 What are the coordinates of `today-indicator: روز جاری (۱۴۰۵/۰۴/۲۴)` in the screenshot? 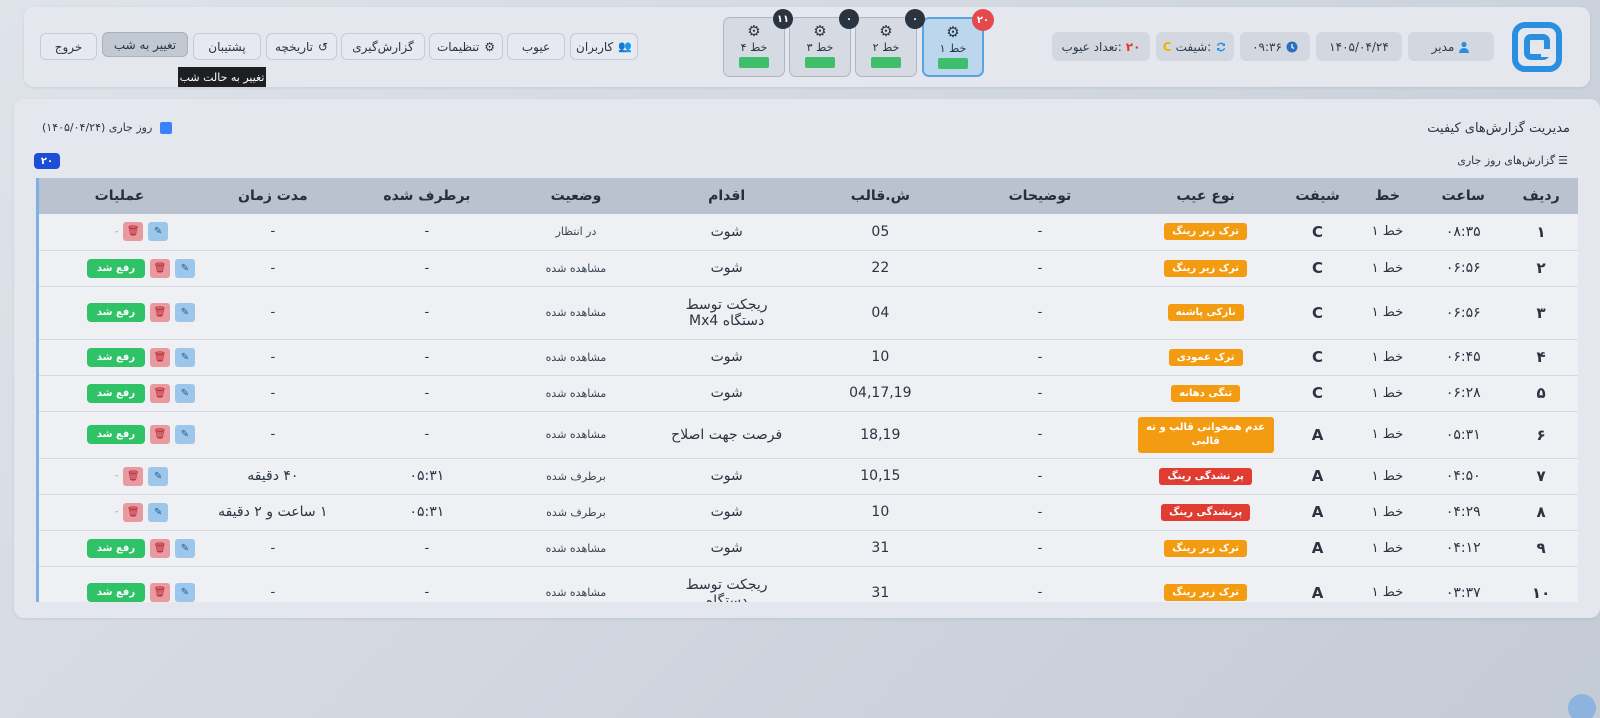 It's located at (107, 127).